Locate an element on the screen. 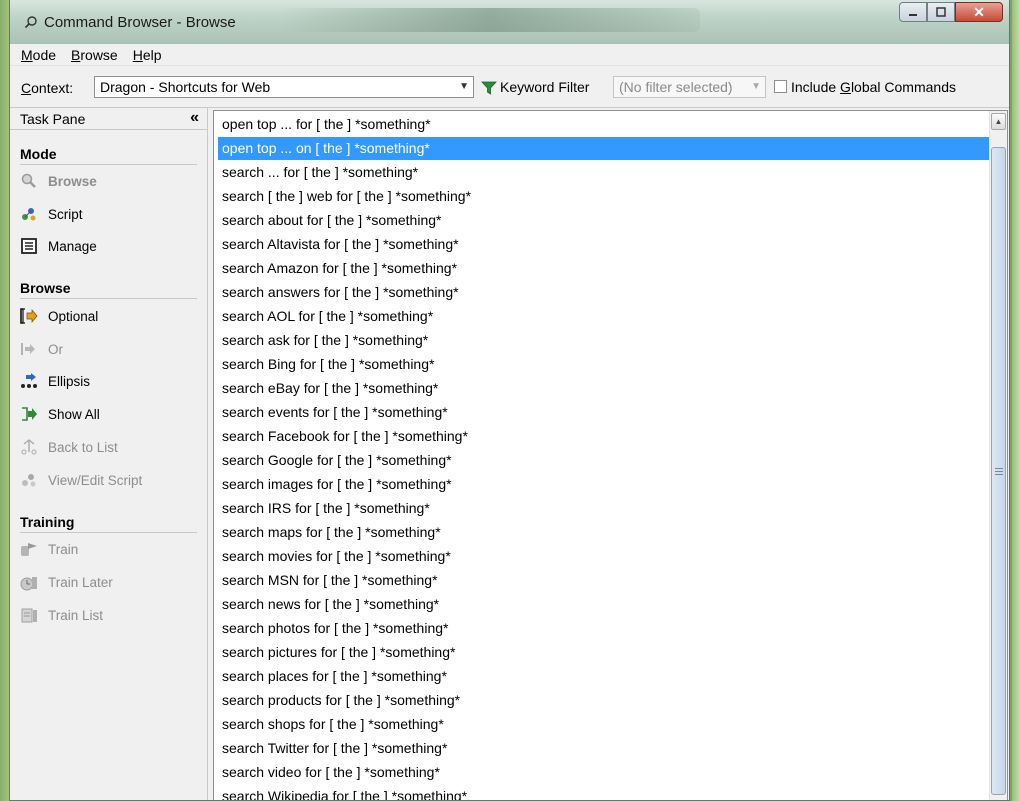  menu-mode: Mode is located at coordinates (38, 55).